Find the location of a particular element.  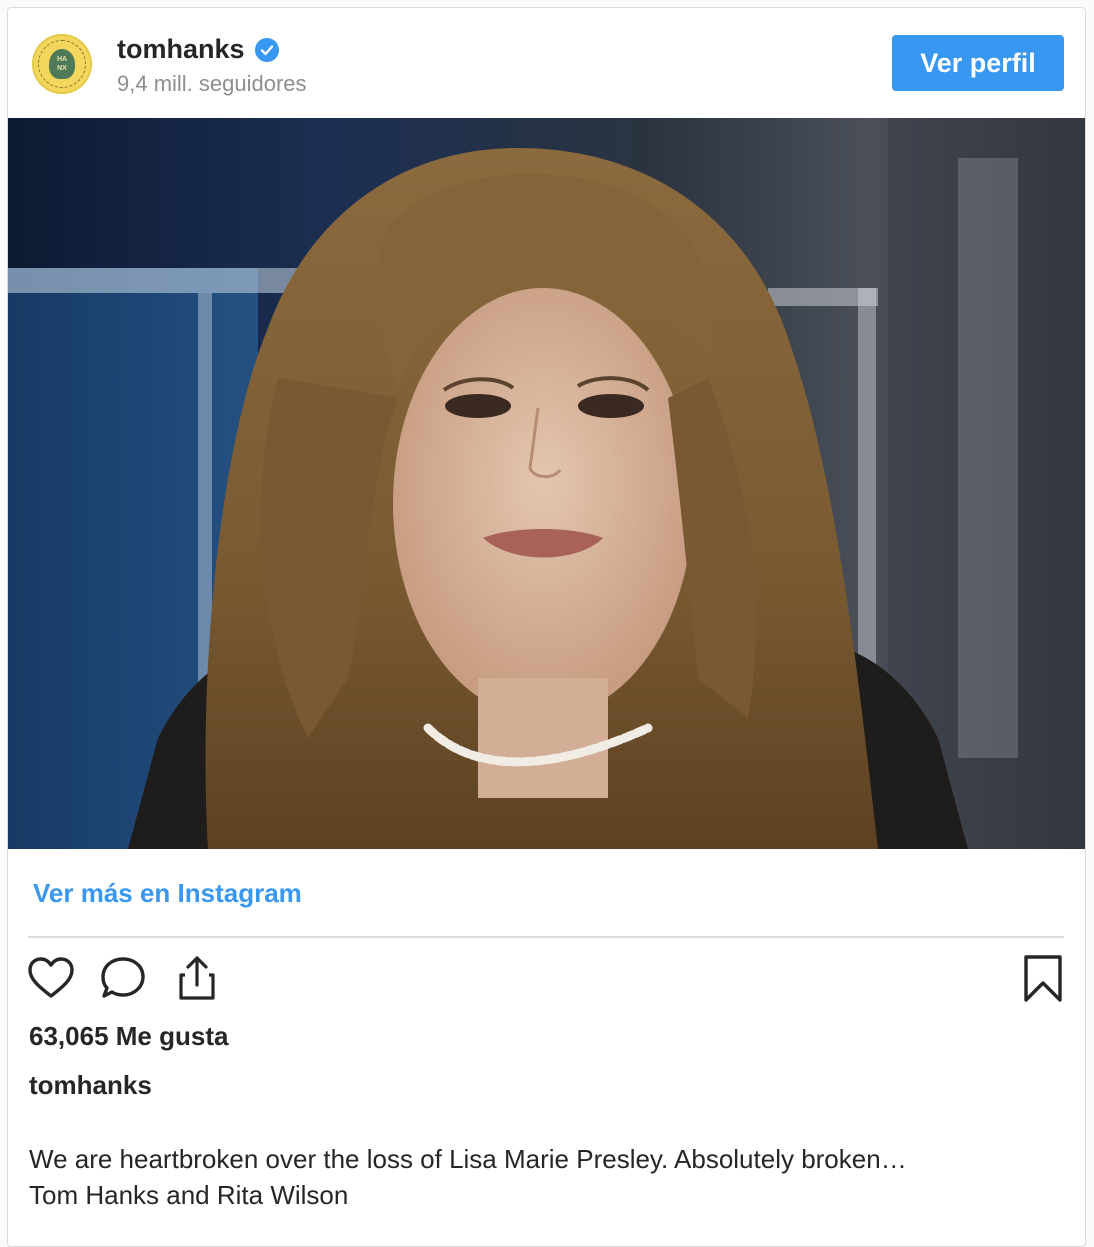

bookmark-icon is located at coordinates (1043, 978).